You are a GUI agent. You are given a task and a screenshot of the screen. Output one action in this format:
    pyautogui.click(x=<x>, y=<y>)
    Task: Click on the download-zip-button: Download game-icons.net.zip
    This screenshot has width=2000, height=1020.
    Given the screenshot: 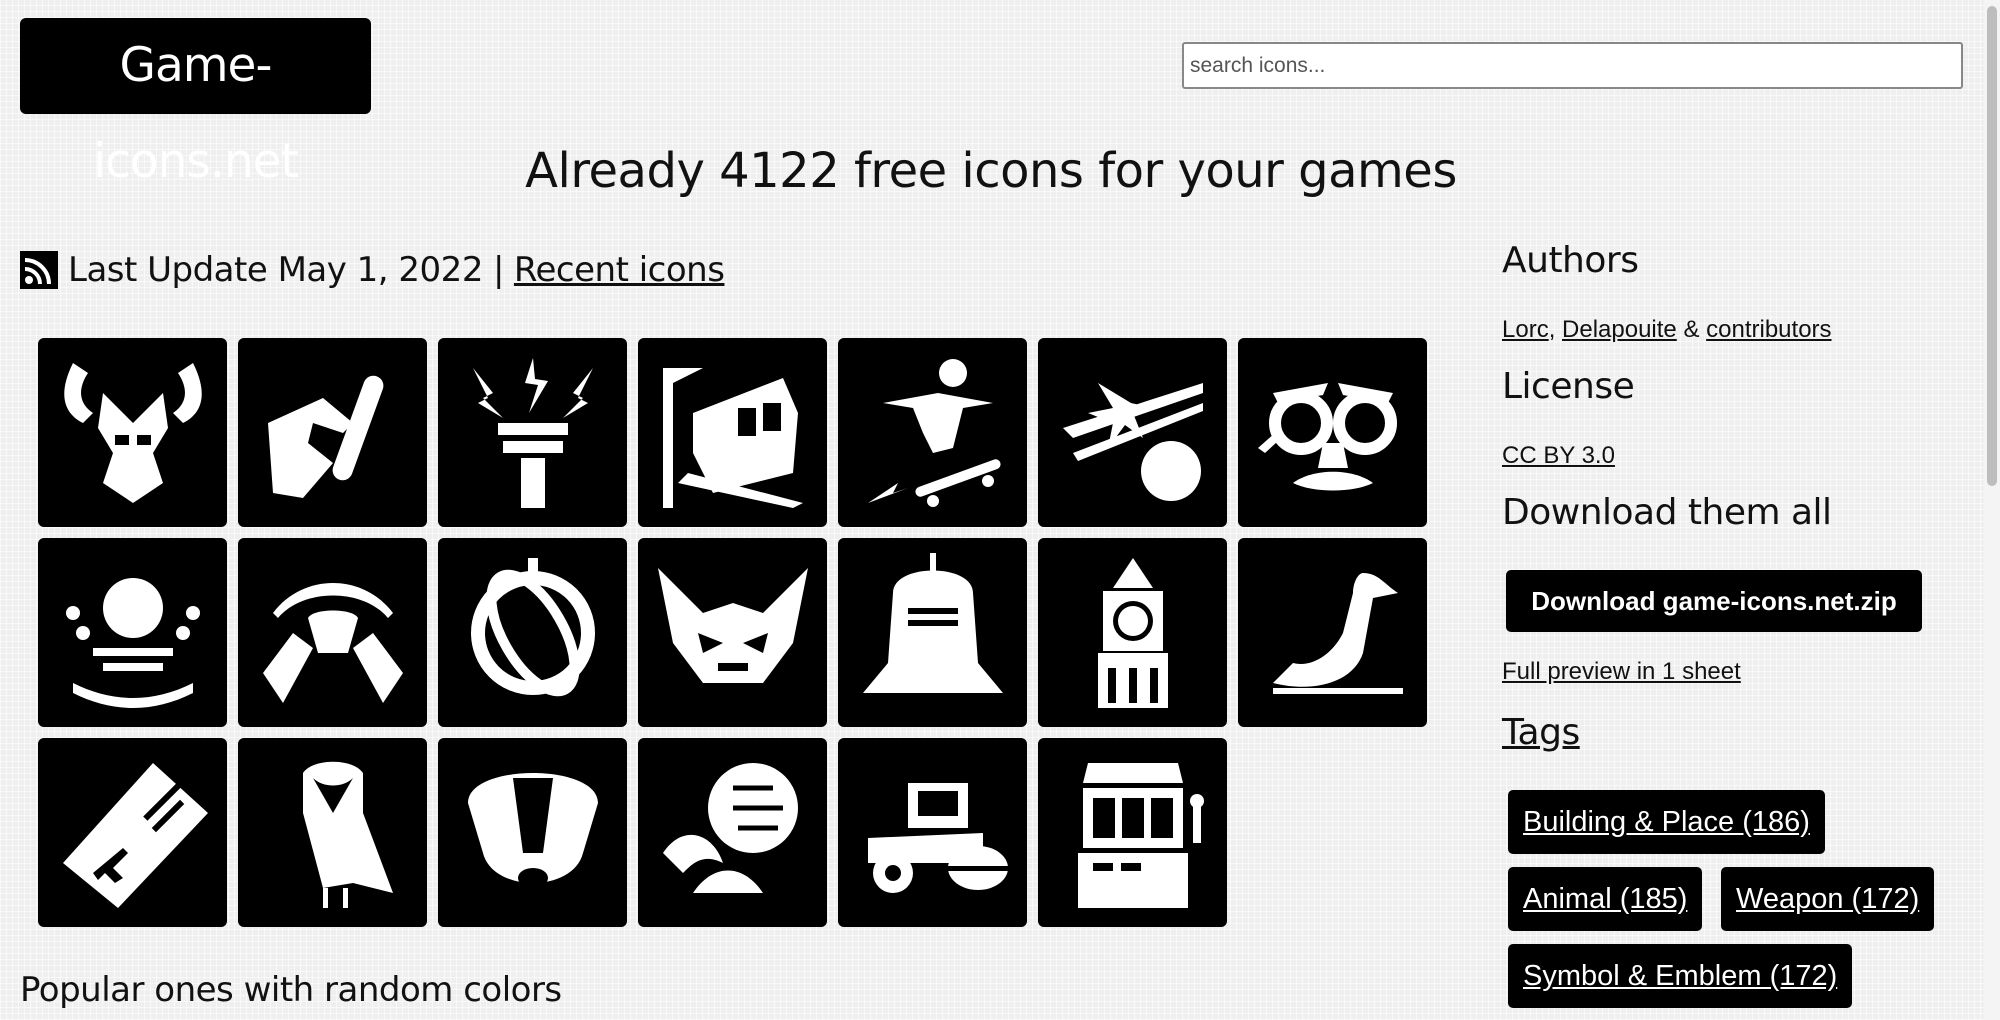 What is the action you would take?
    pyautogui.click(x=1714, y=601)
    